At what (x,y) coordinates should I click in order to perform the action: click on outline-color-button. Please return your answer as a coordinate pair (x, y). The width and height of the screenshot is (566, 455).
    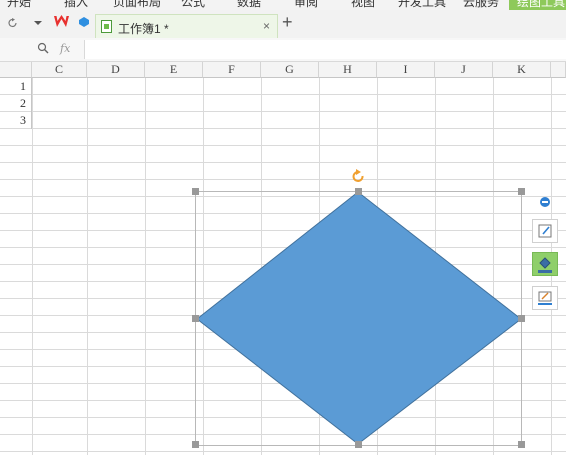
    Looking at the image, I should click on (545, 298).